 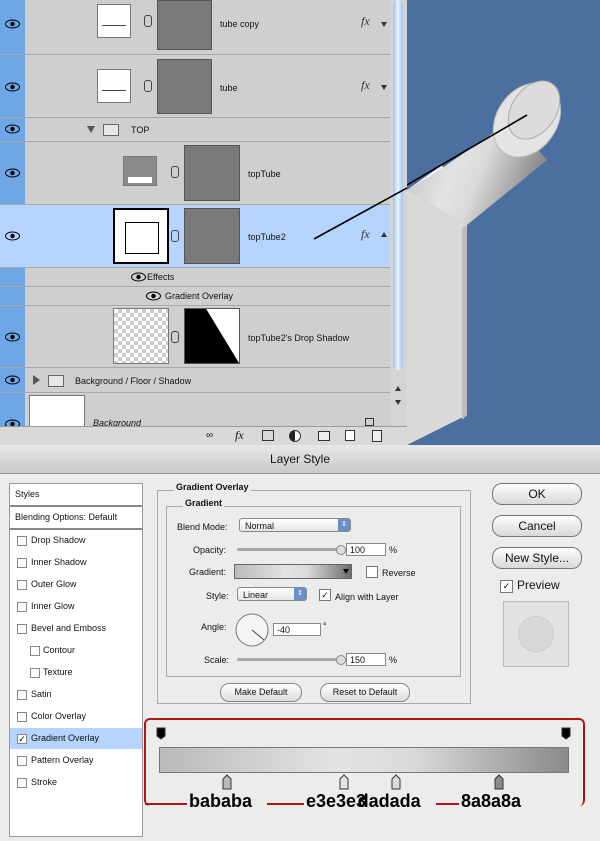 What do you see at coordinates (297, 629) in the screenshot?
I see `angle-input: -40` at bounding box center [297, 629].